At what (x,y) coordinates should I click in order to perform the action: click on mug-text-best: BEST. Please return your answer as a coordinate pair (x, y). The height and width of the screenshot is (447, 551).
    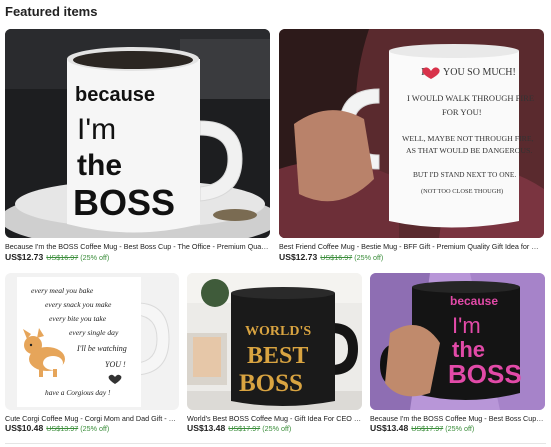
    Looking at the image, I should click on (277, 356).